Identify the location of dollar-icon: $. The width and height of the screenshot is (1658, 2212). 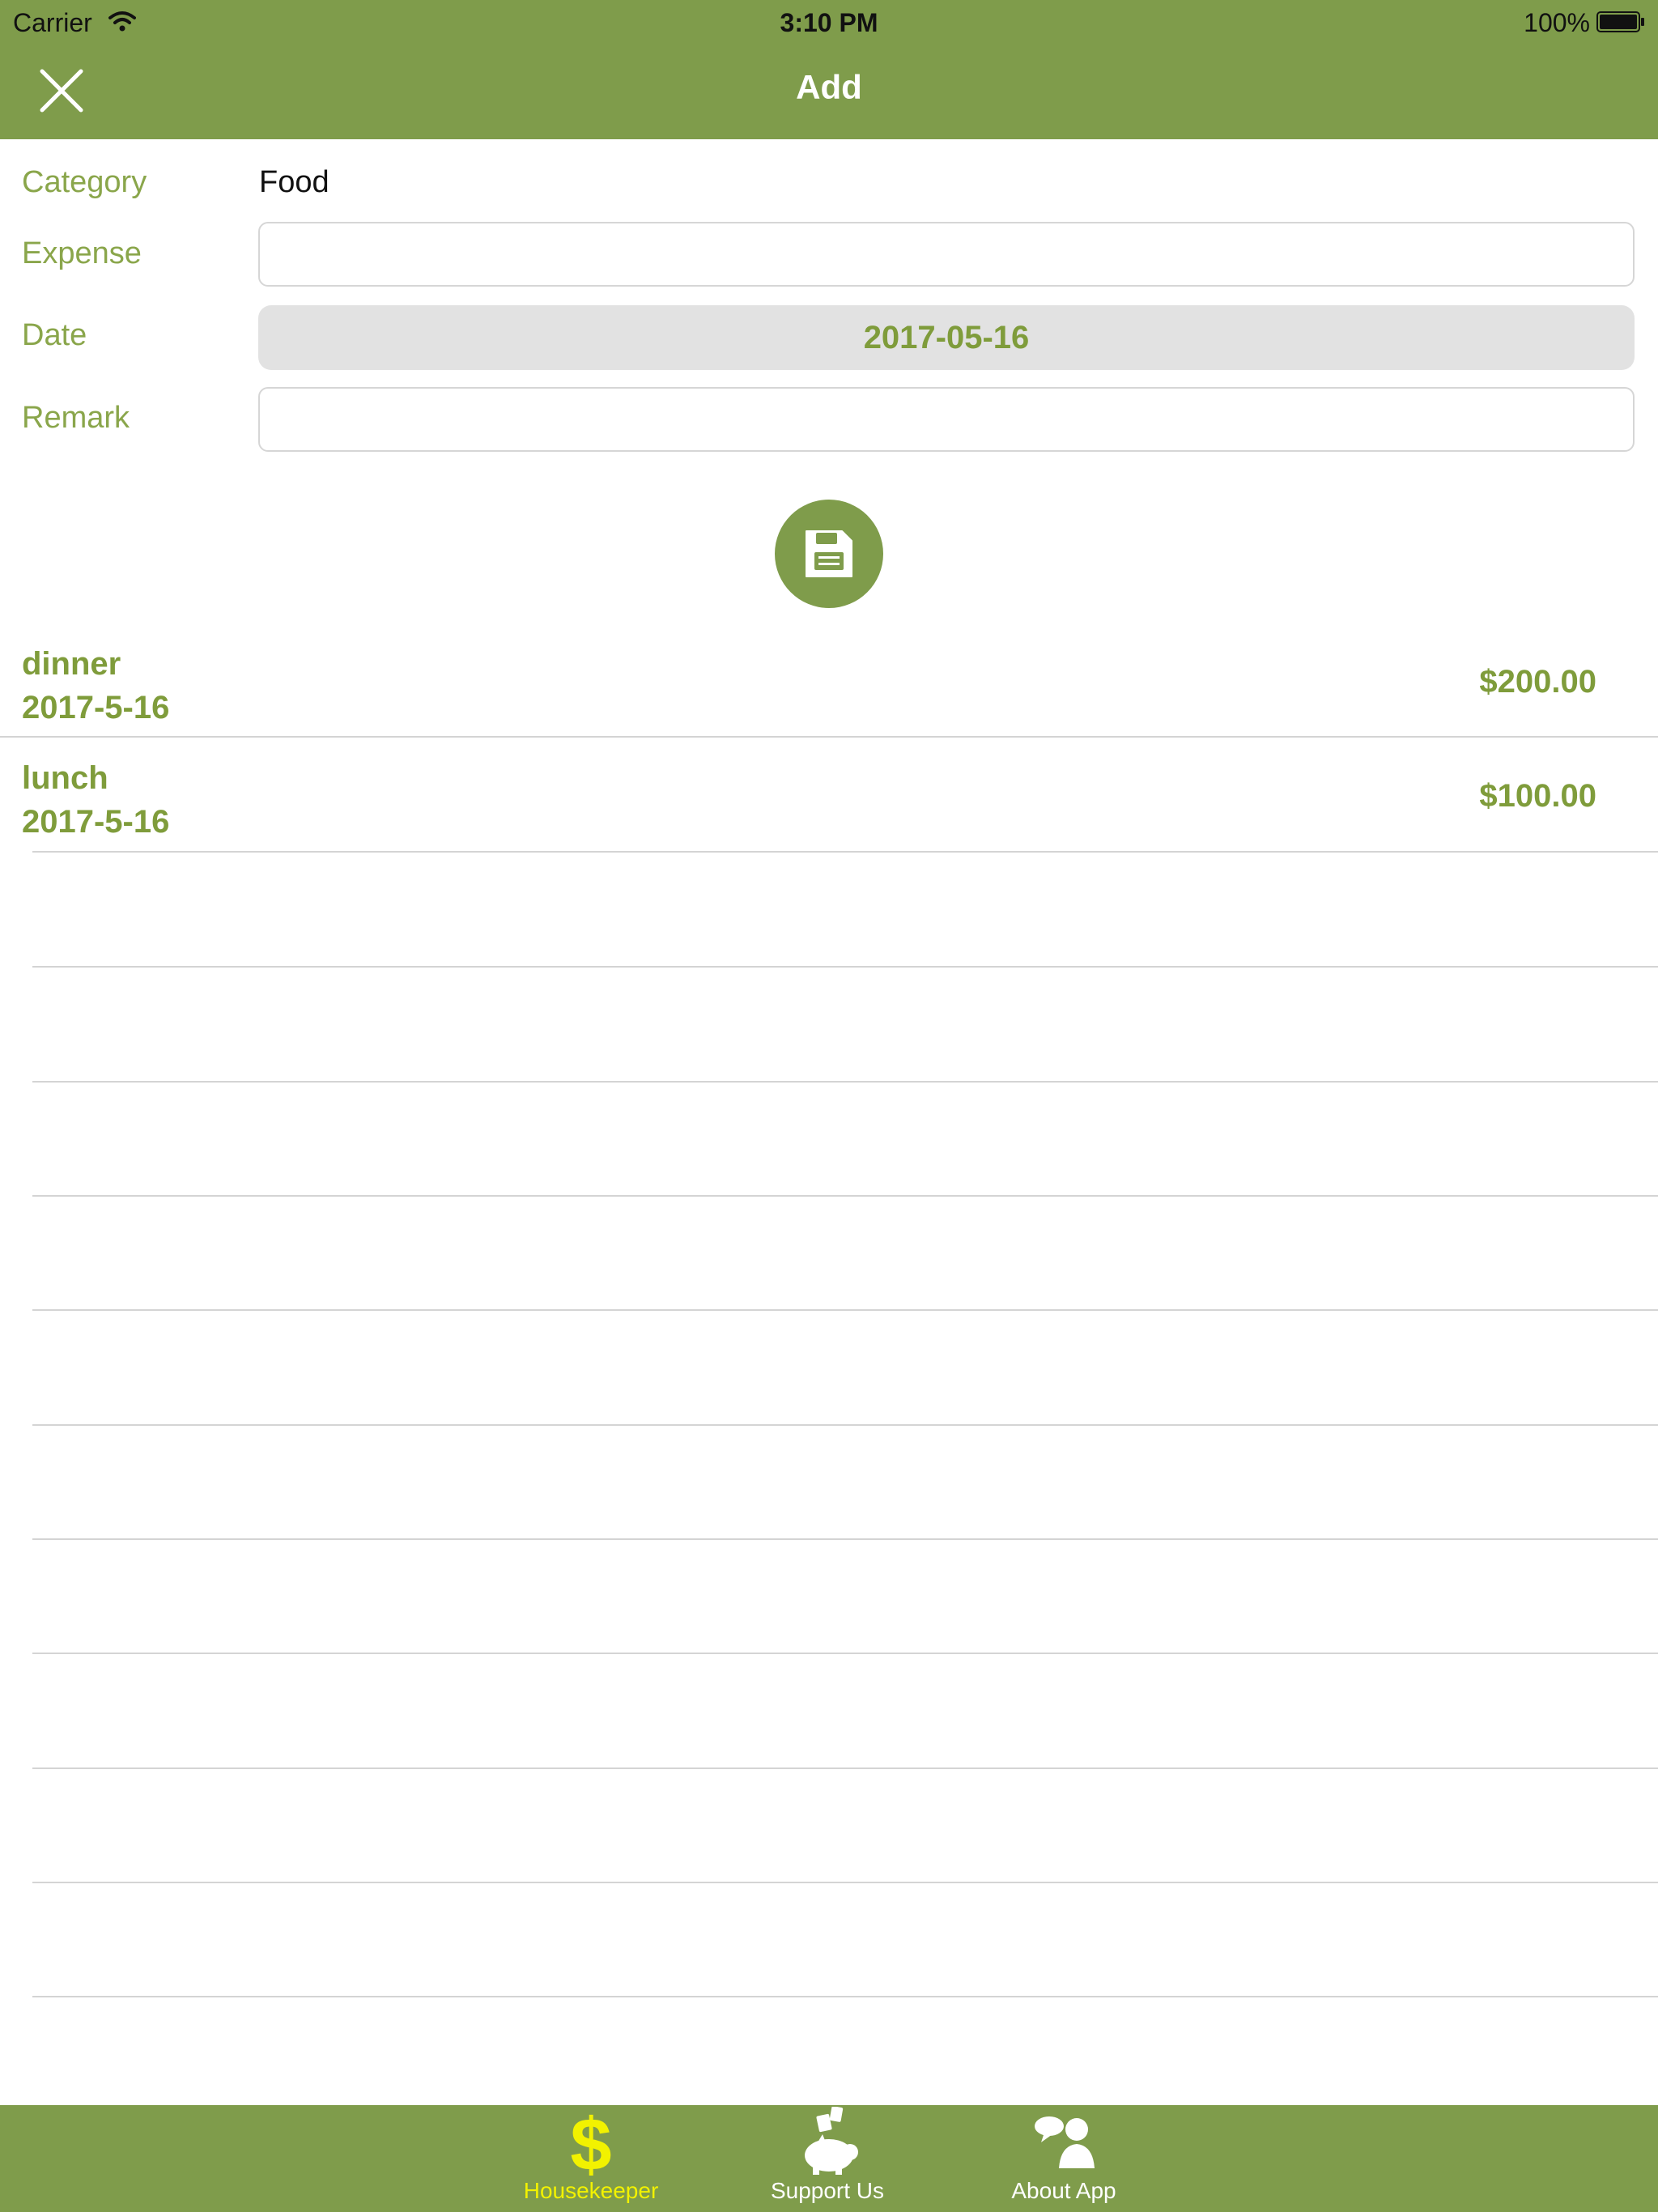
(590, 2142).